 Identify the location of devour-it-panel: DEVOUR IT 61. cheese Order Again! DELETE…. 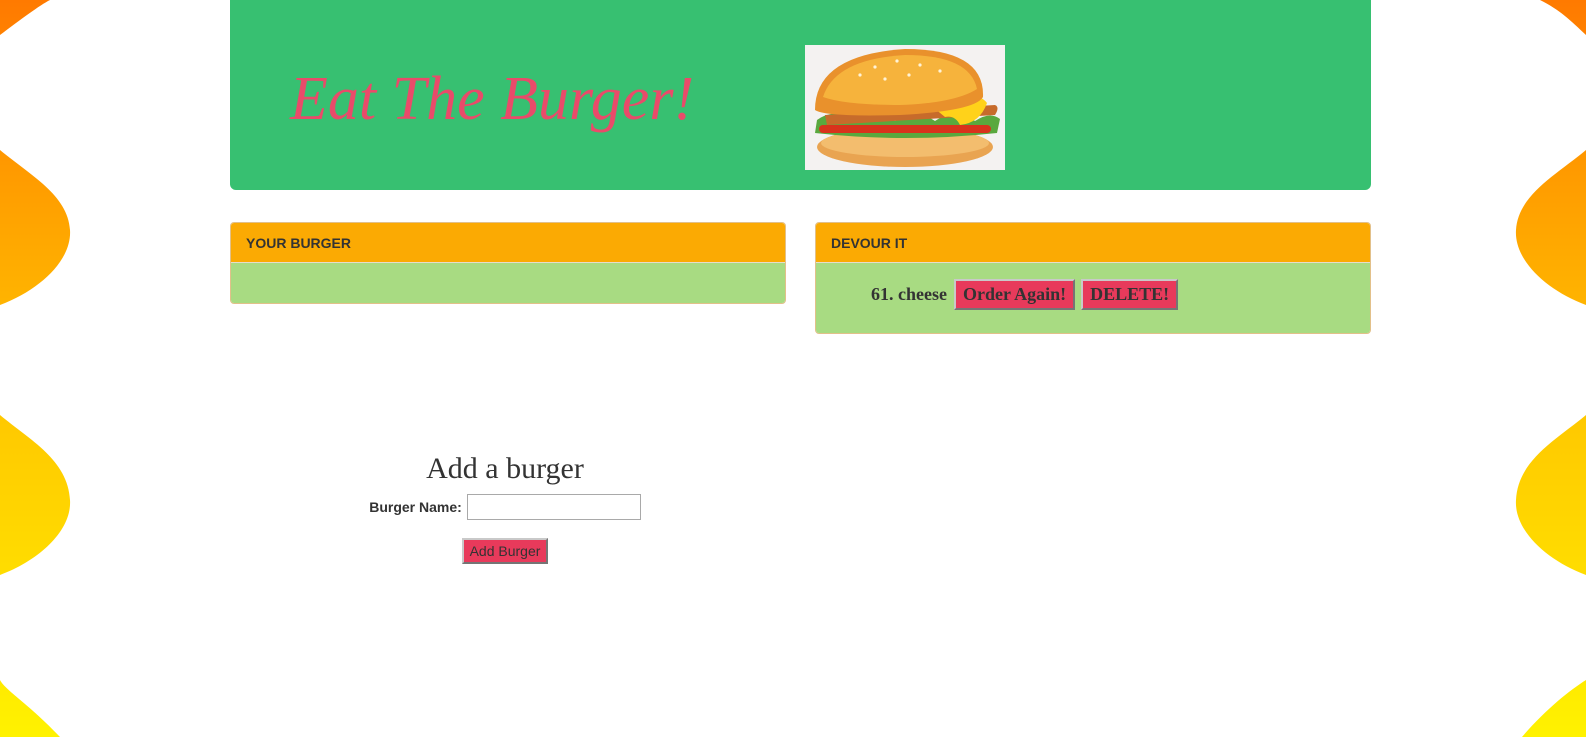
(1093, 278).